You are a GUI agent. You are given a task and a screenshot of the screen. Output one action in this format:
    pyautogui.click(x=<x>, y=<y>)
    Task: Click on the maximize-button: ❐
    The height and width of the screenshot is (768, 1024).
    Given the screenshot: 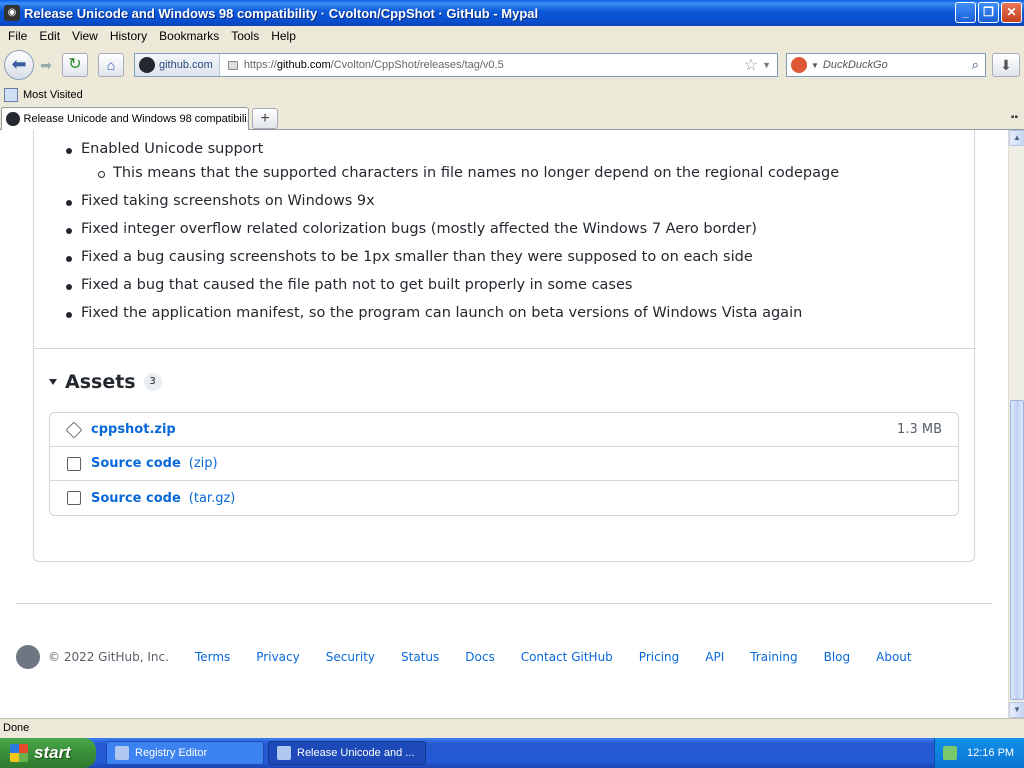 What is the action you would take?
    pyautogui.click(x=988, y=12)
    